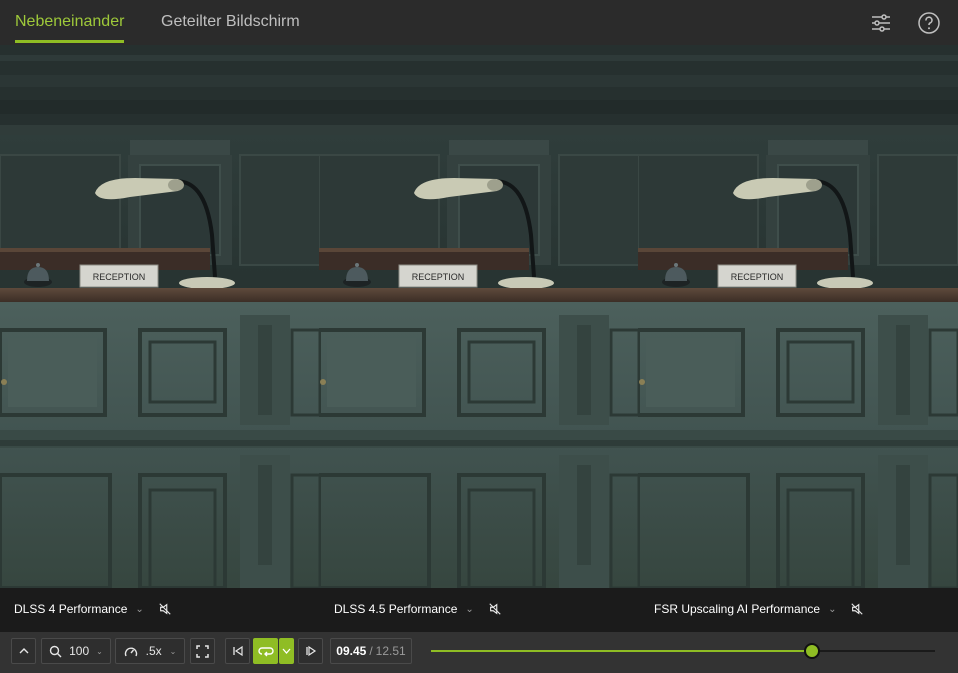 The image size is (958, 673). I want to click on chevron-down-icon, so click(286, 651).